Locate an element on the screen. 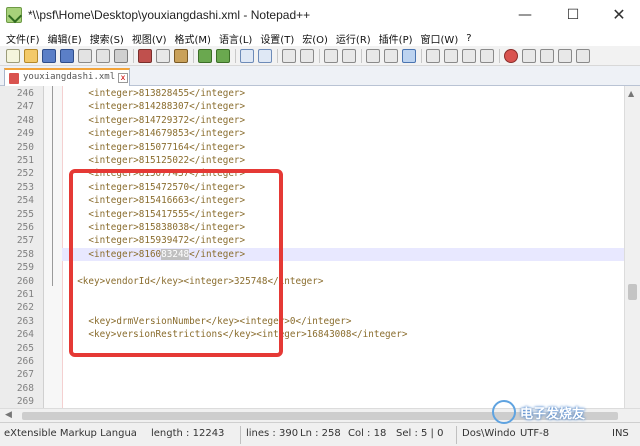  tab-close-icon: x is located at coordinates (123, 78).